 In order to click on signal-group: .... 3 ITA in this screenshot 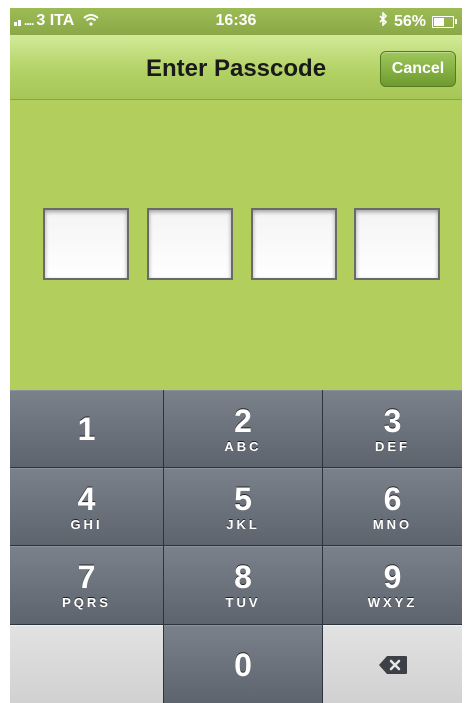, I will do `click(56, 21)`.